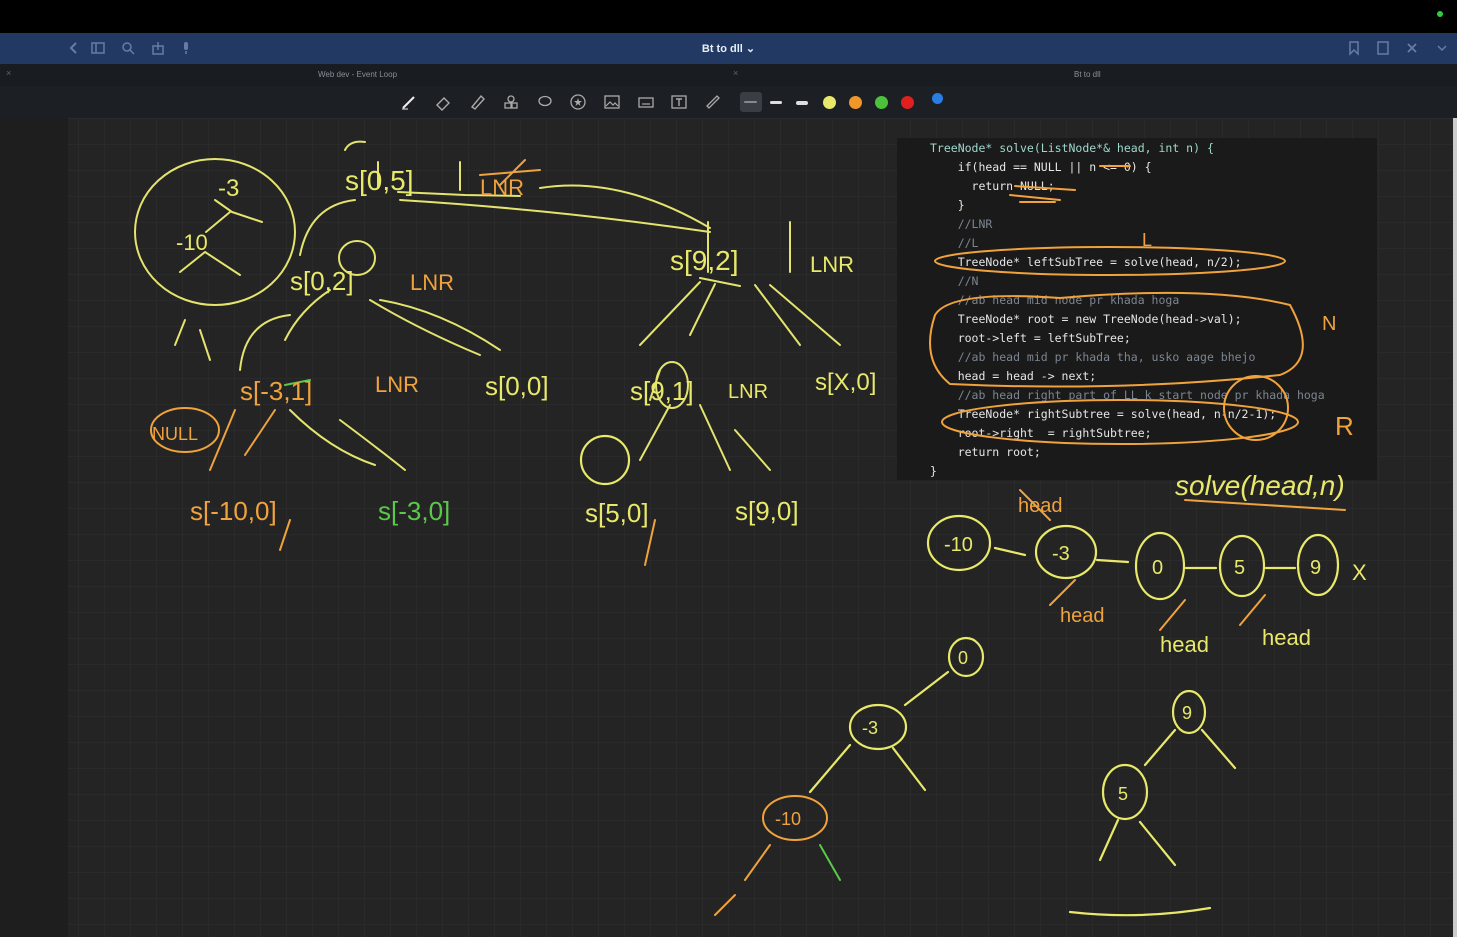 The height and width of the screenshot is (937, 1457). What do you see at coordinates (937, 98) in the screenshot?
I see `color-blue` at bounding box center [937, 98].